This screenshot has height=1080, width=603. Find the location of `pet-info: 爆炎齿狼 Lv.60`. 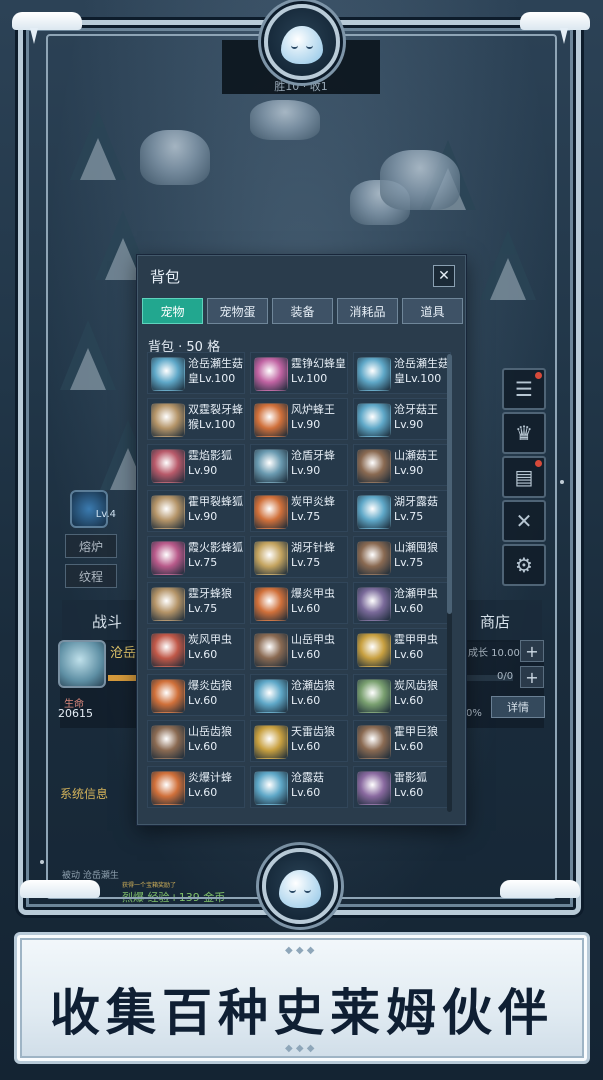

pet-info: 爆炎齿狼 Lv.60 is located at coordinates (217, 693).